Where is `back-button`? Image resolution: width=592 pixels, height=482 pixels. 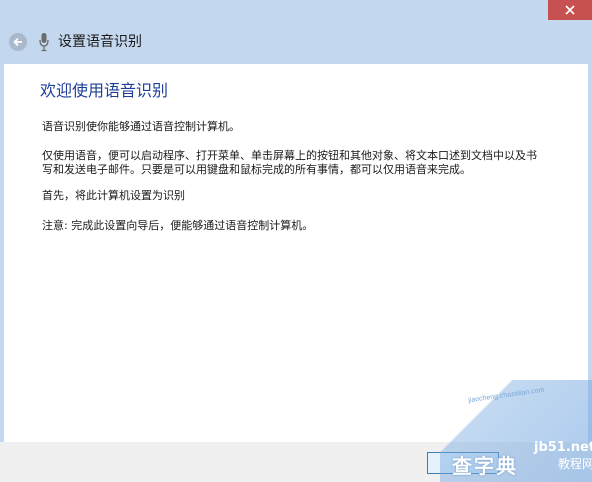 back-button is located at coordinates (18, 42).